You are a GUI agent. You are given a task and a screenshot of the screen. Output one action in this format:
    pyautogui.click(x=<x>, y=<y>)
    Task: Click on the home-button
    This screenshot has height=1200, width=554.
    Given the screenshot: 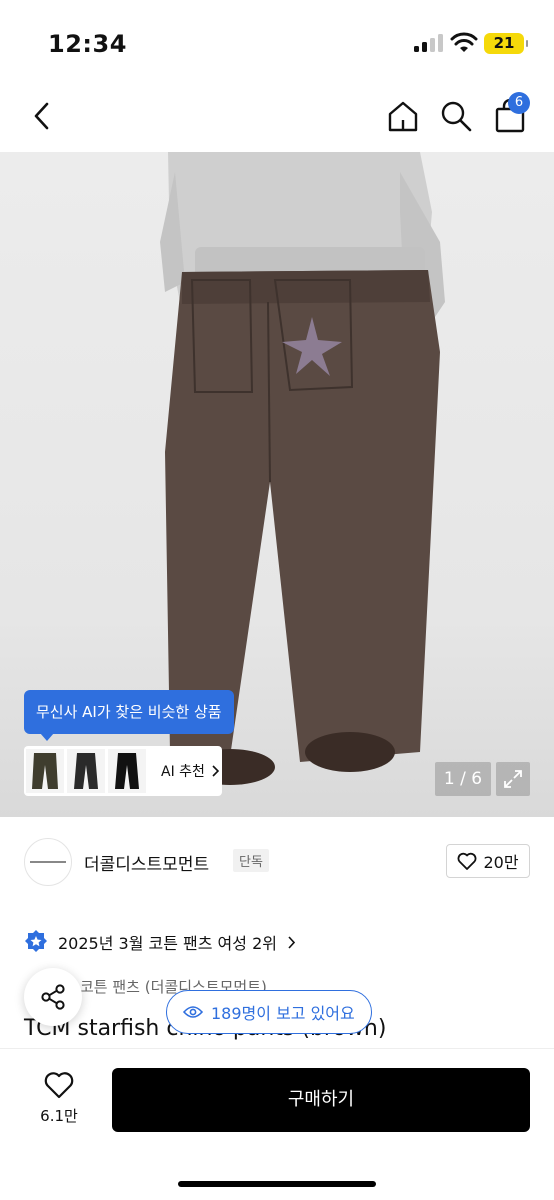 What is the action you would take?
    pyautogui.click(x=403, y=116)
    